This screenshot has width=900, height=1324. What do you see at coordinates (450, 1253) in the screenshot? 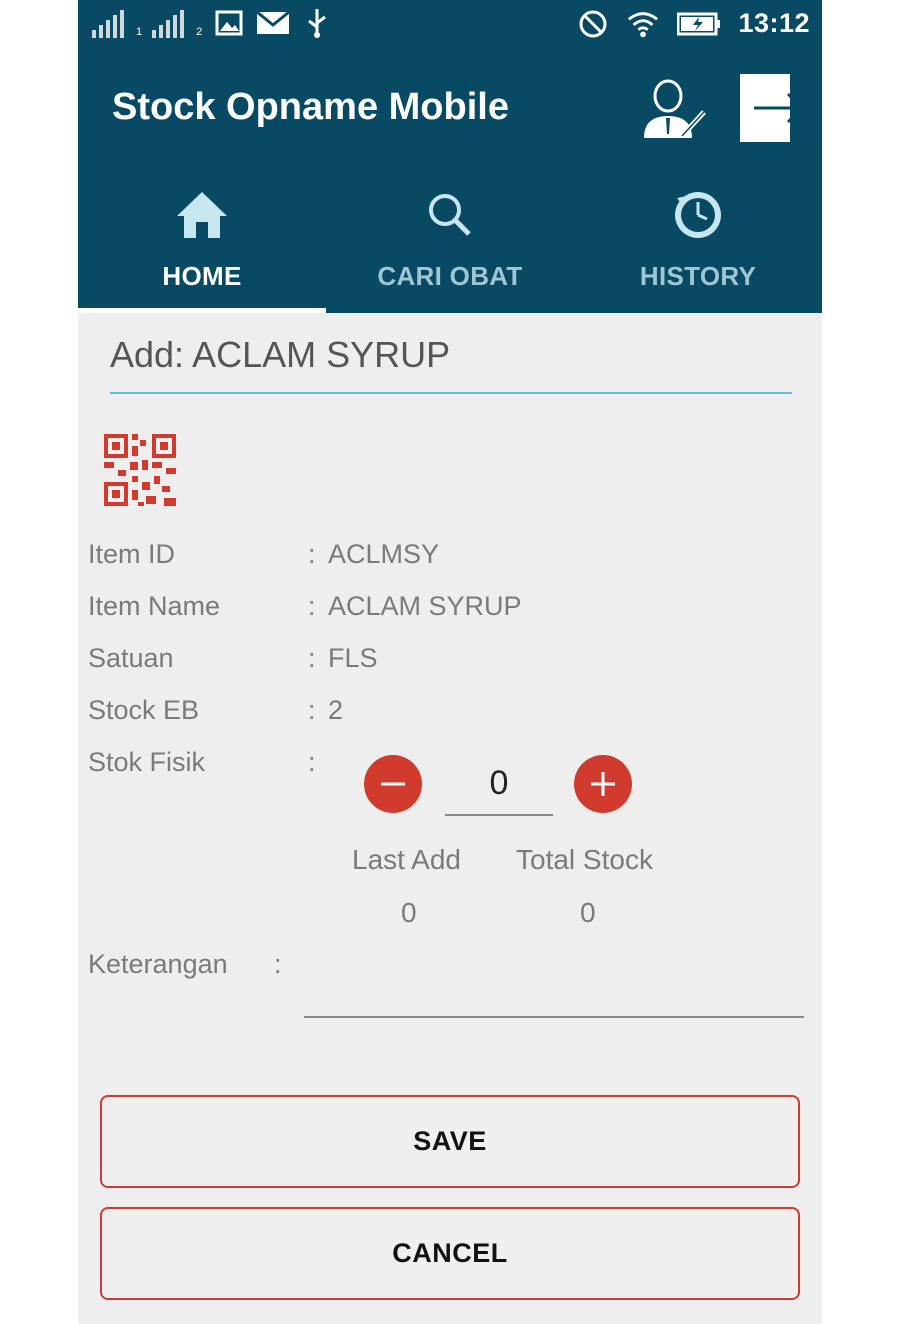
I see `cancel-button: CANCEL` at bounding box center [450, 1253].